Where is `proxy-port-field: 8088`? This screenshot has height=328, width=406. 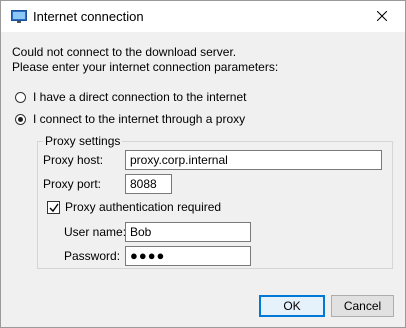 proxy-port-field: 8088 is located at coordinates (148, 184).